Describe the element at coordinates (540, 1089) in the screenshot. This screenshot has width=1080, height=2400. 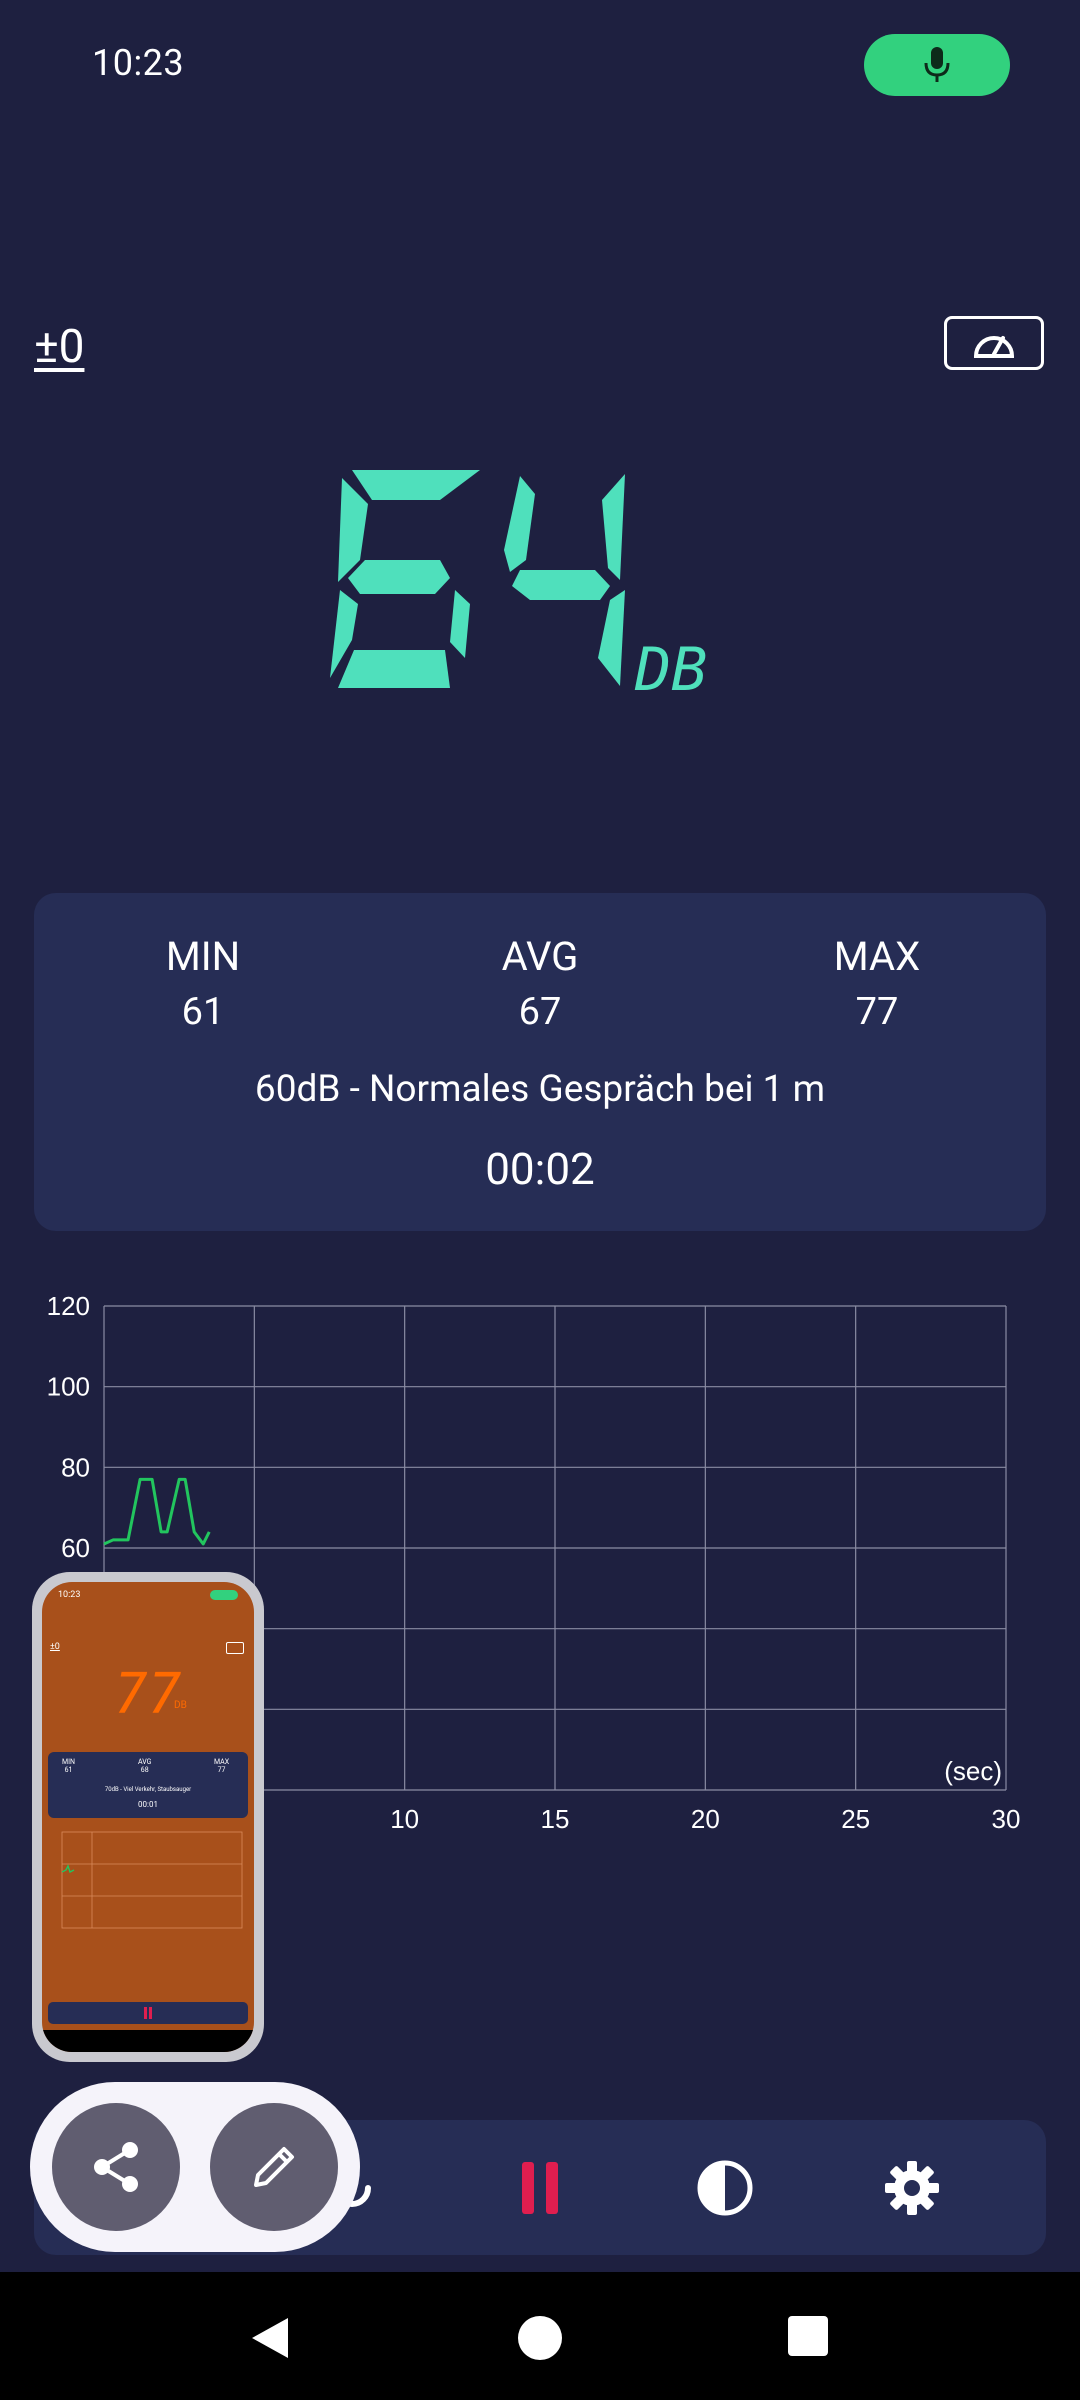
I see `noise-description: 60dB - Normales Gespräch bei 1 m` at that location.